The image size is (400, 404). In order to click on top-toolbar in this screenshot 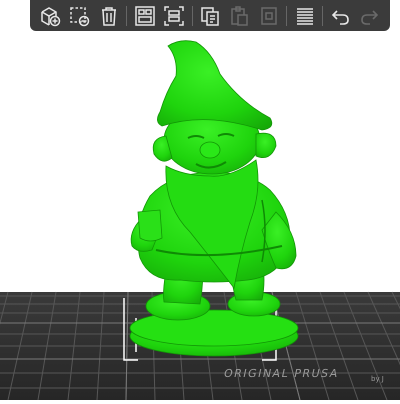, I will do `click(210, 15)`.